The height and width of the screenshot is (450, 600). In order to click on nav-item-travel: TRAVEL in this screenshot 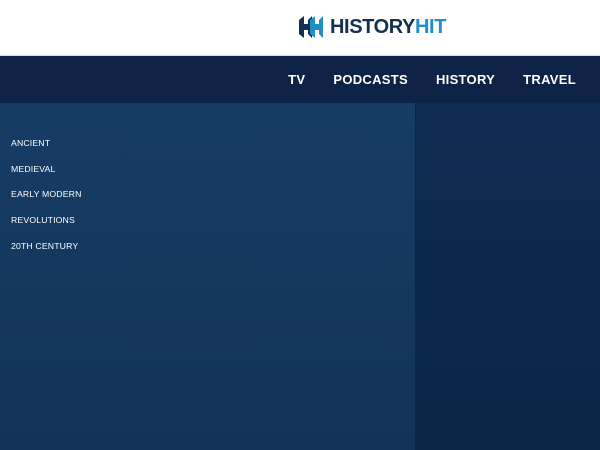, I will do `click(554, 79)`.